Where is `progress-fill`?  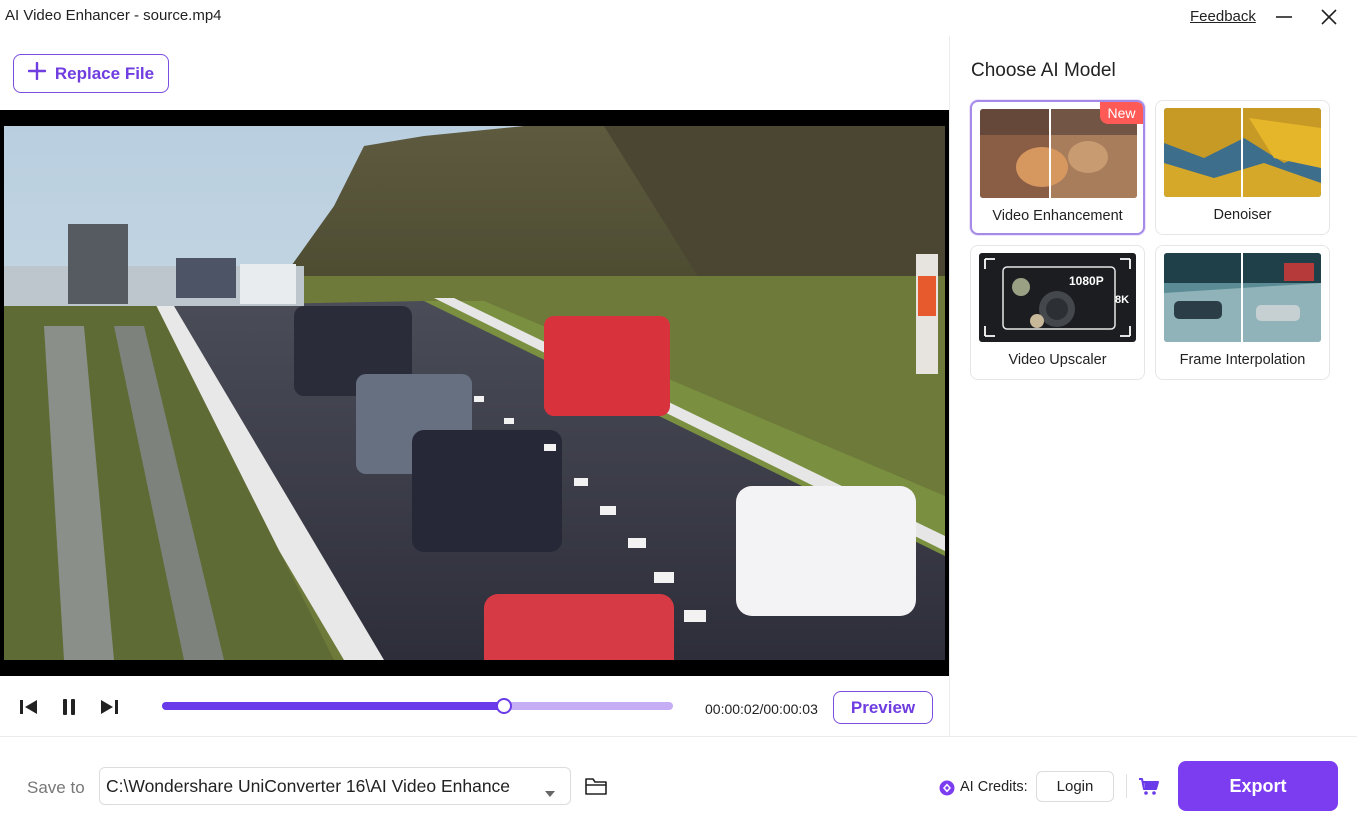
progress-fill is located at coordinates (333, 706).